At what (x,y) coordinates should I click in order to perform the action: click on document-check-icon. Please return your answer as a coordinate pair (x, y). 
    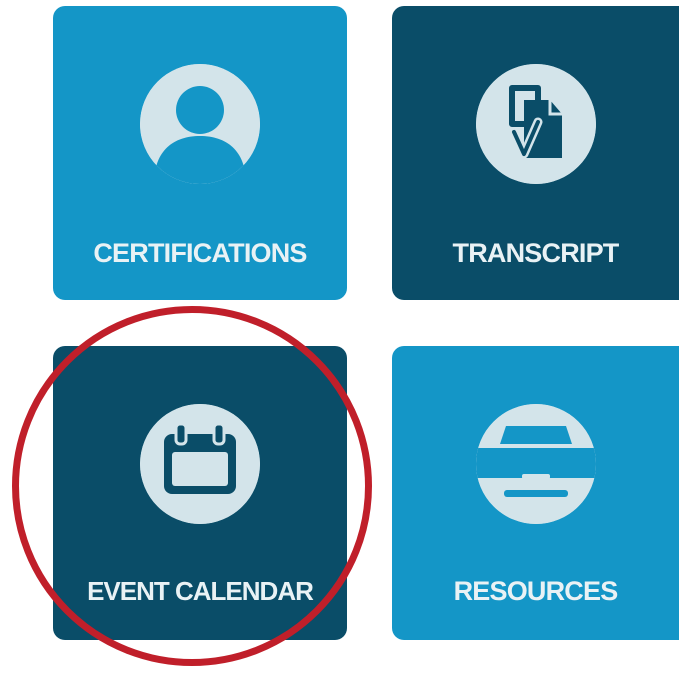
    Looking at the image, I should click on (535, 124).